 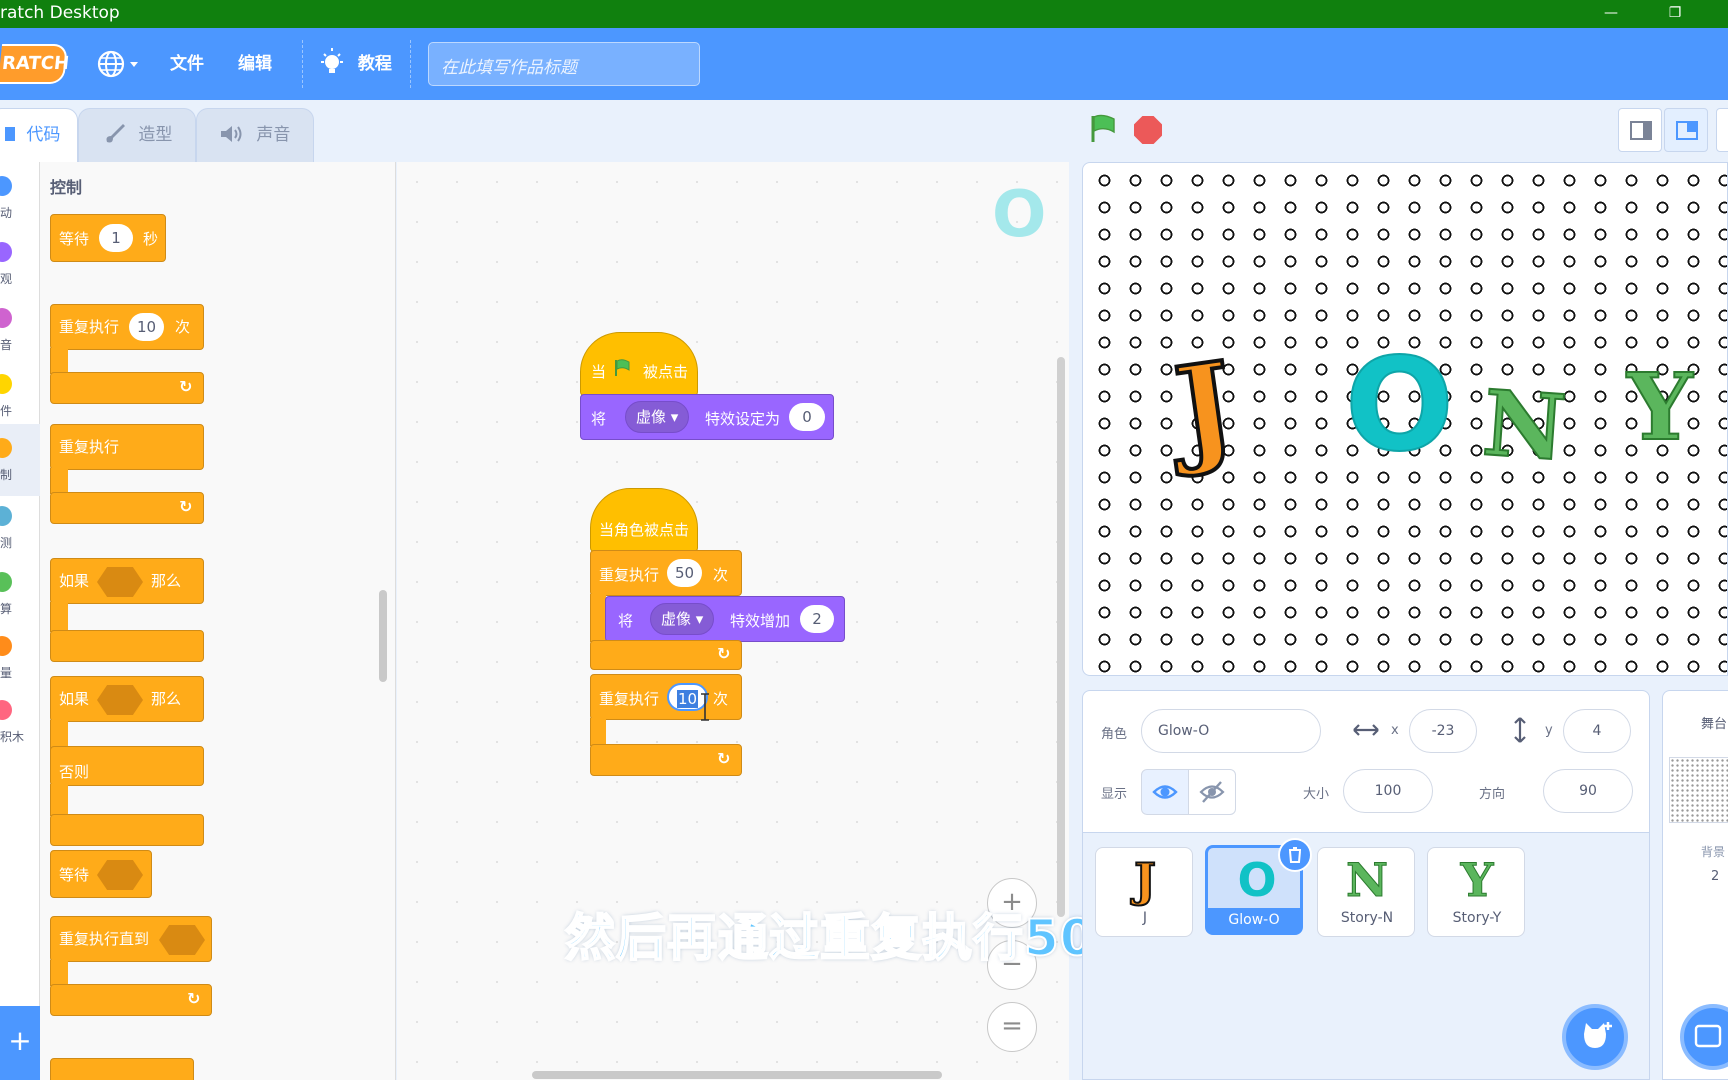 I want to click on cat-icon, so click(x=1598, y=1035).